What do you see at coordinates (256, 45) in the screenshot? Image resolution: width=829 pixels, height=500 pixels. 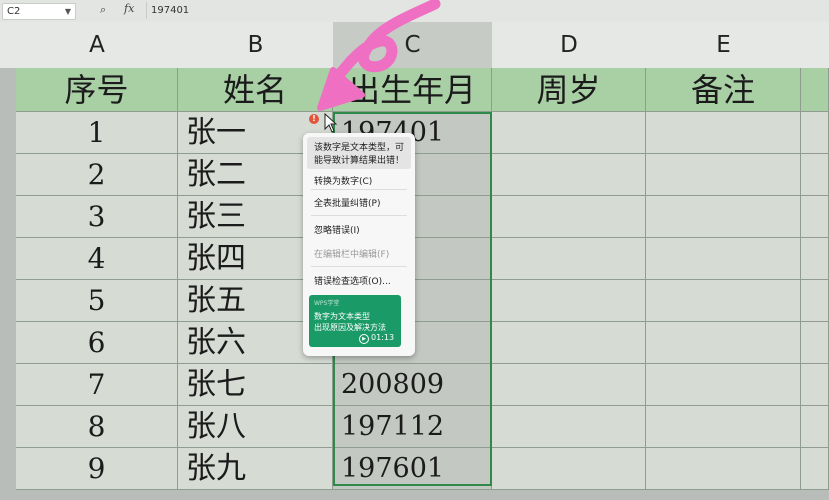 I see `column-header-b: B` at bounding box center [256, 45].